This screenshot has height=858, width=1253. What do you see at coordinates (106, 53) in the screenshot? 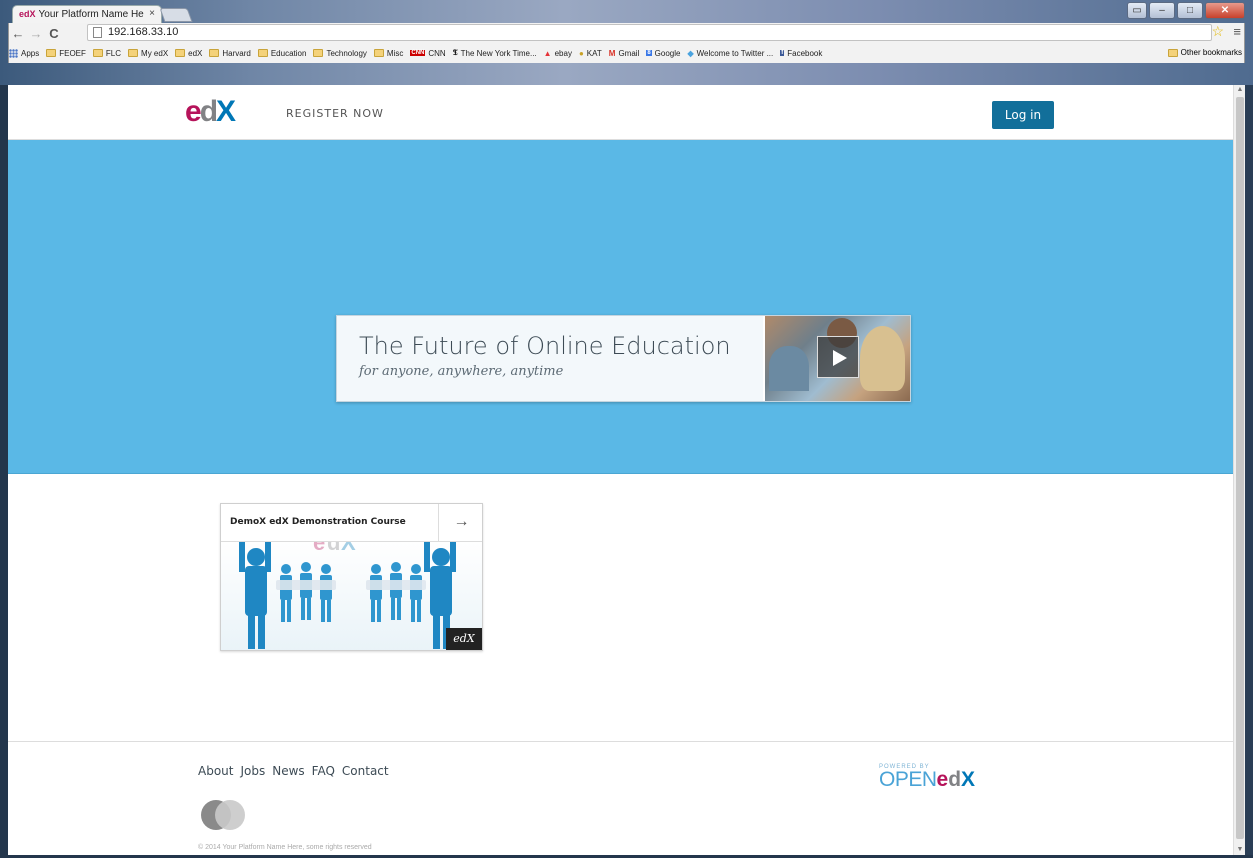
I see `bookmark-item: FLC` at bounding box center [106, 53].